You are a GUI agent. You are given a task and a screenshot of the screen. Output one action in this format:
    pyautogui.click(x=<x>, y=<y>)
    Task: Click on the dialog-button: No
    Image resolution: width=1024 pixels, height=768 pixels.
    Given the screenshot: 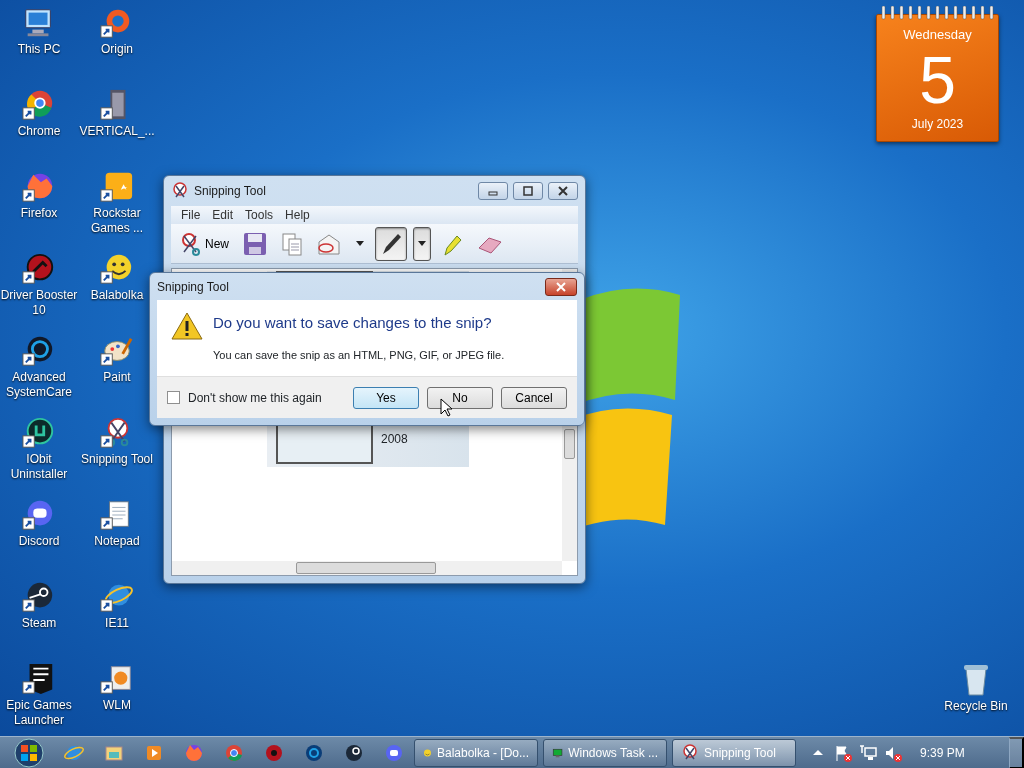 What is the action you would take?
    pyautogui.click(x=460, y=397)
    